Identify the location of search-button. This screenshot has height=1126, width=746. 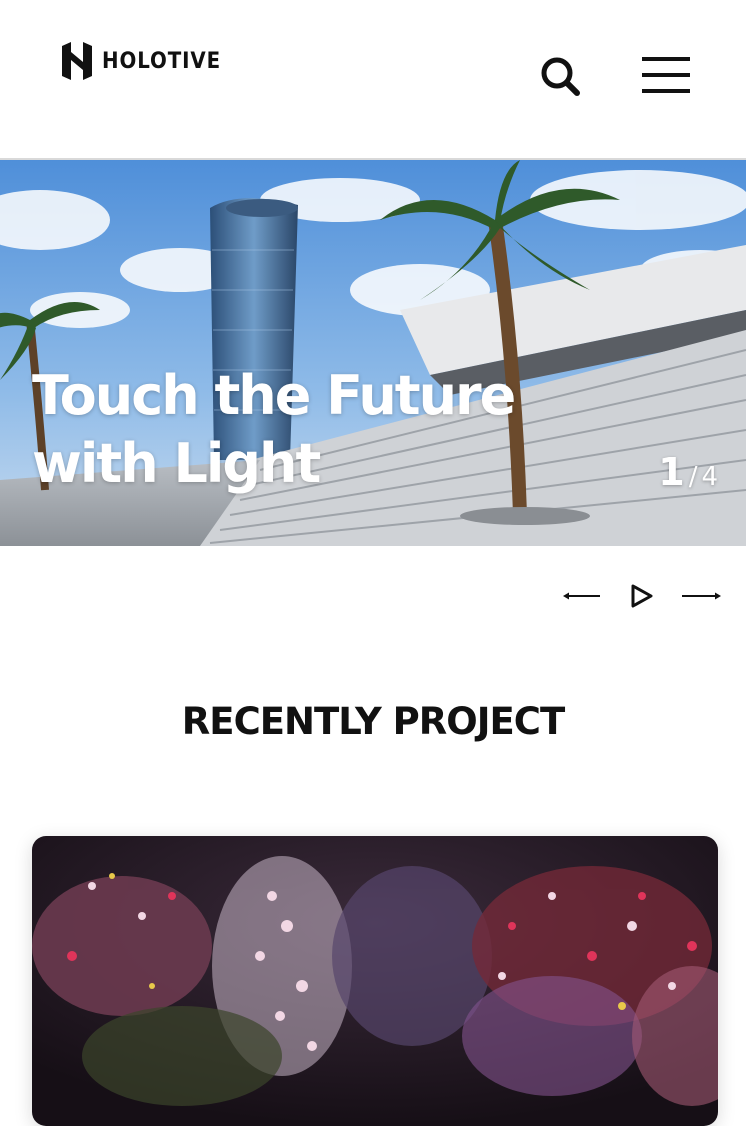
(560, 76).